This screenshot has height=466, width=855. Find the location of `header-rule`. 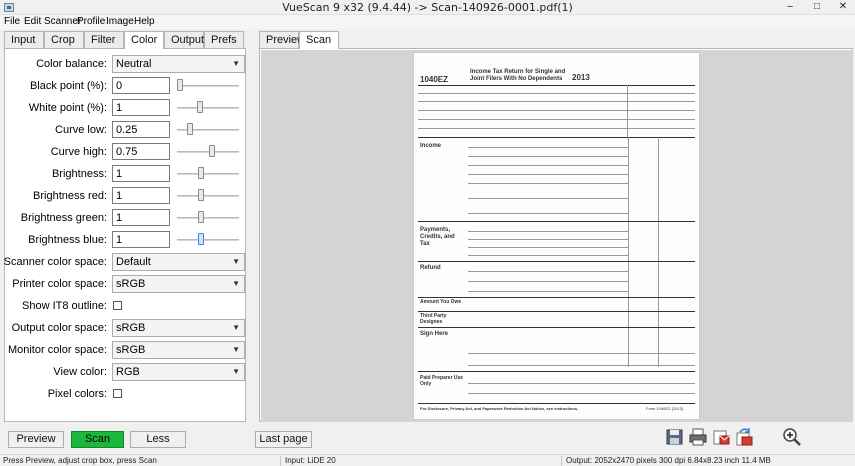

header-rule is located at coordinates (556, 85).